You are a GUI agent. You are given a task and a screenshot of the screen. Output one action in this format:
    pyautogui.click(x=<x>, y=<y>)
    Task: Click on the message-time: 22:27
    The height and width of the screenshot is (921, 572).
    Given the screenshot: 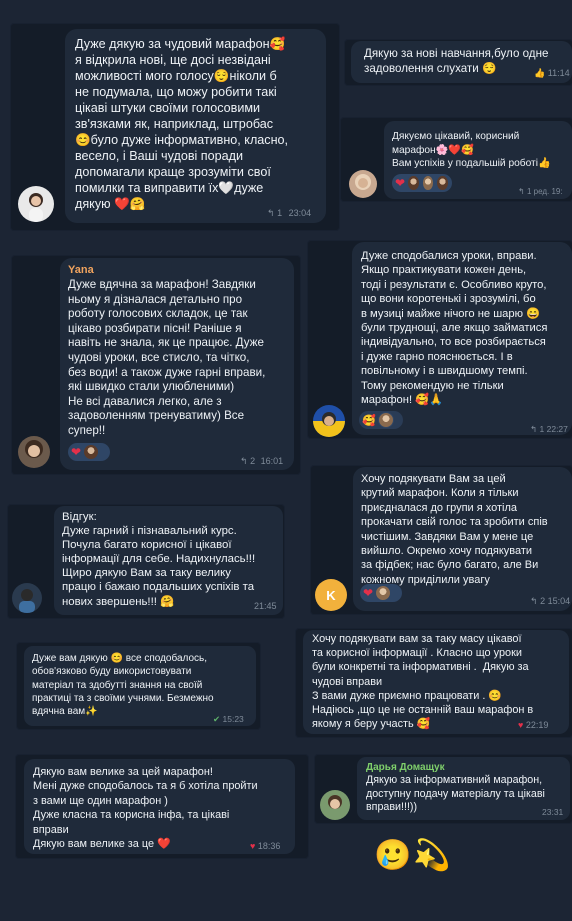 What is the action you would take?
    pyautogui.click(x=557, y=429)
    